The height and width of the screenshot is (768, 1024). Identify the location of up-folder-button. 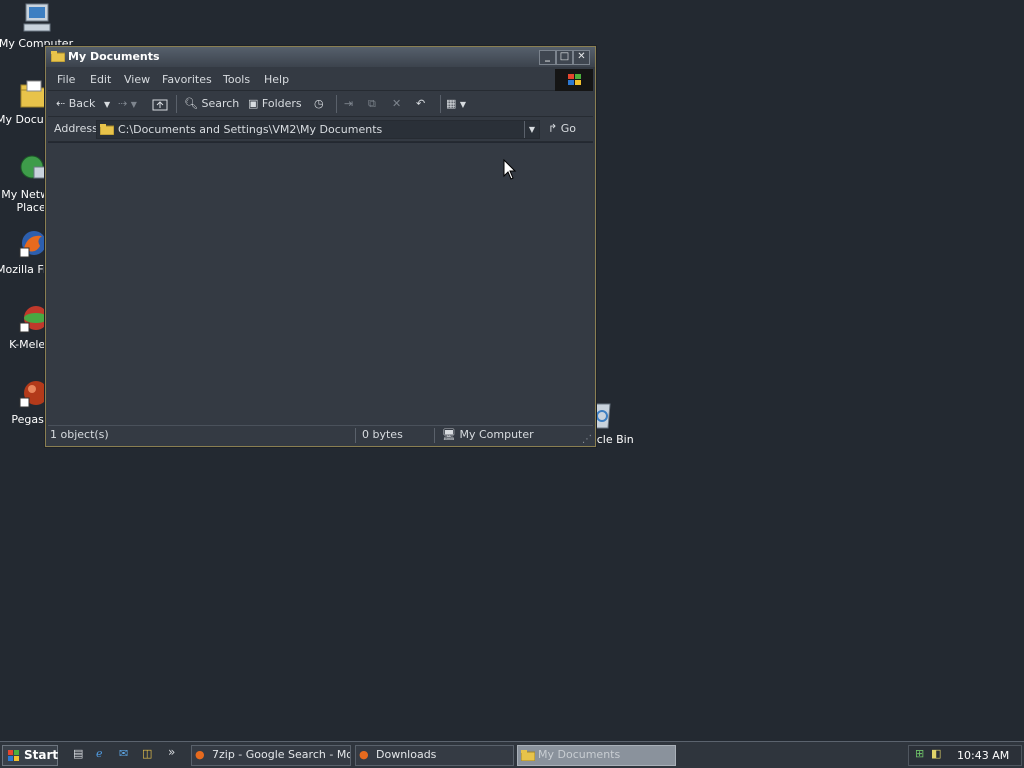
(160, 105).